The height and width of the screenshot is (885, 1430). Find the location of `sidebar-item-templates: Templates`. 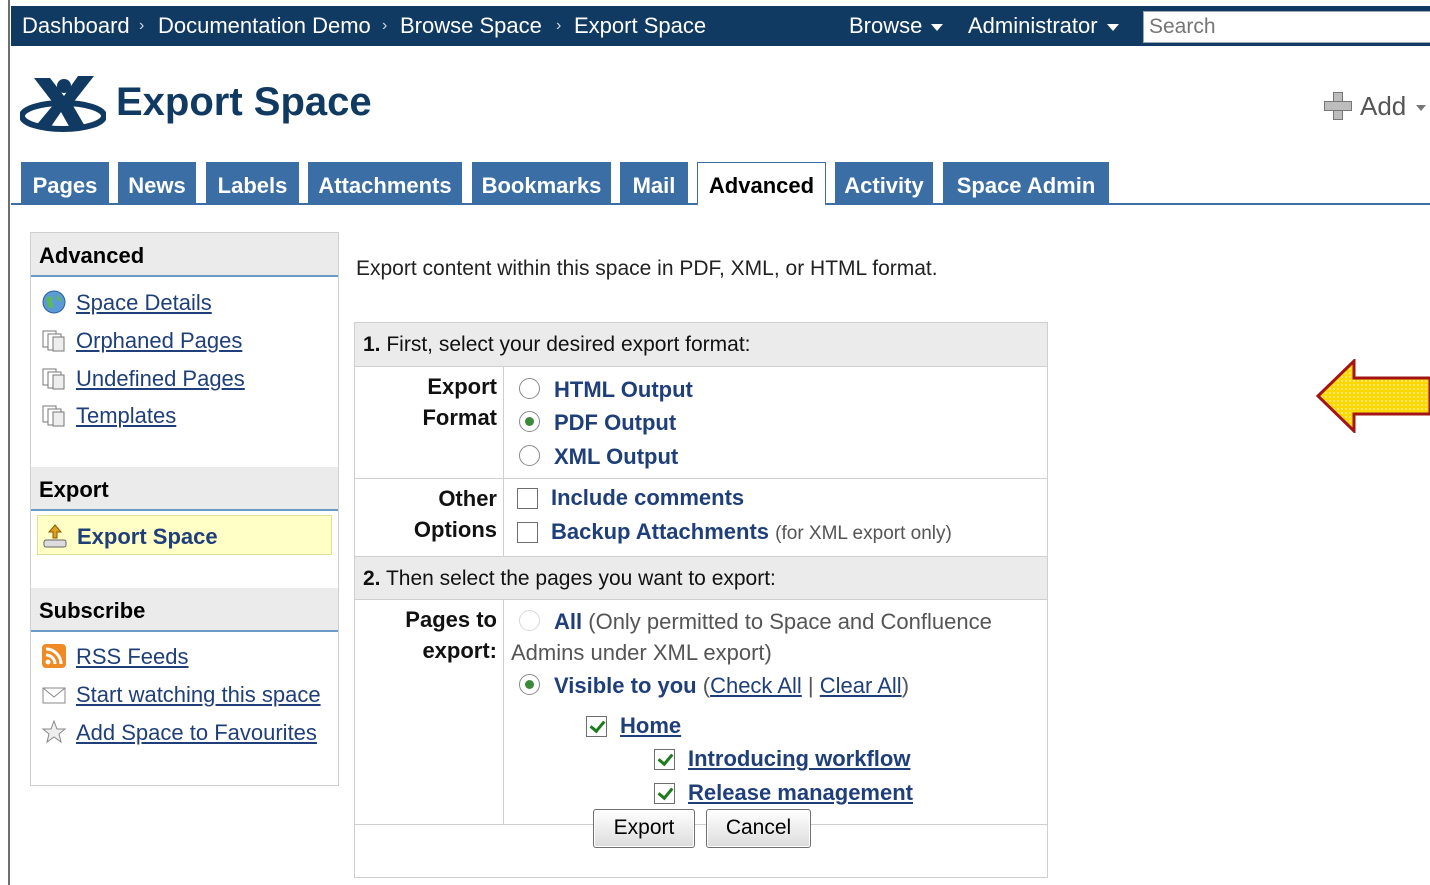

sidebar-item-templates: Templates is located at coordinates (108, 415).